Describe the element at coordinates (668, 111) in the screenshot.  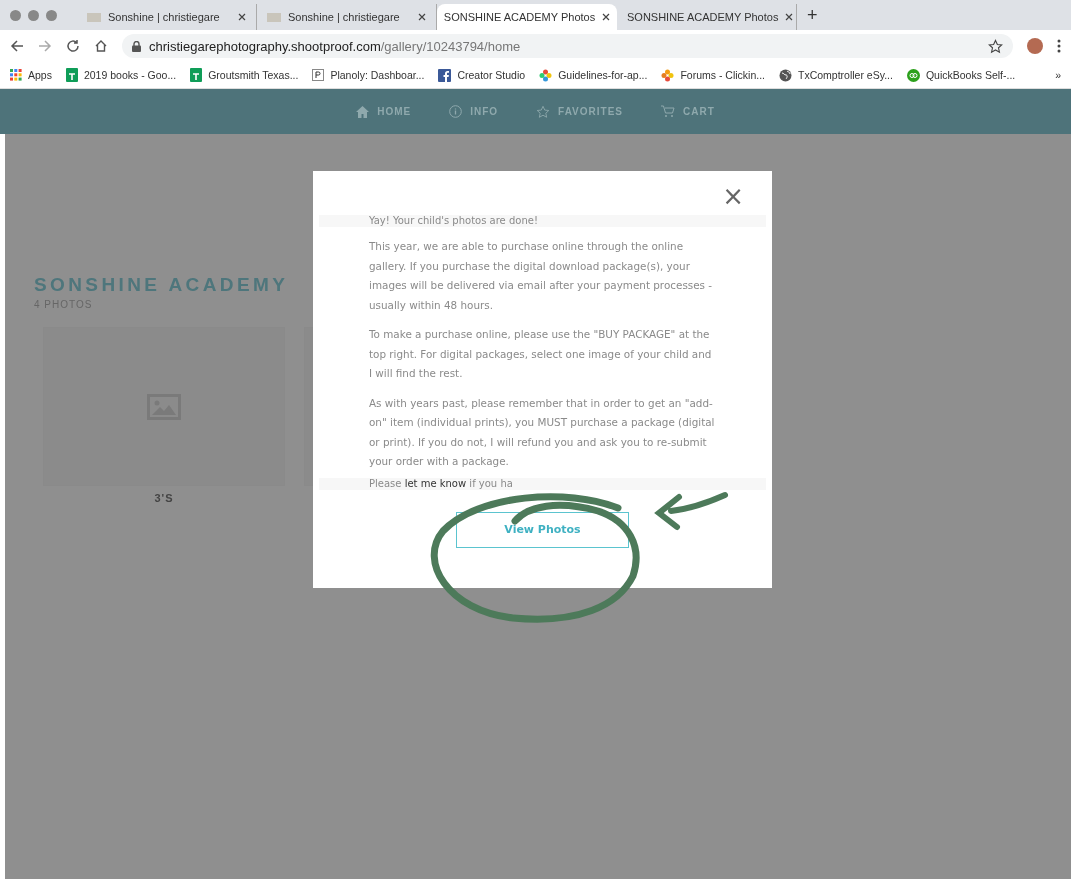
I see `cart-icon` at that location.